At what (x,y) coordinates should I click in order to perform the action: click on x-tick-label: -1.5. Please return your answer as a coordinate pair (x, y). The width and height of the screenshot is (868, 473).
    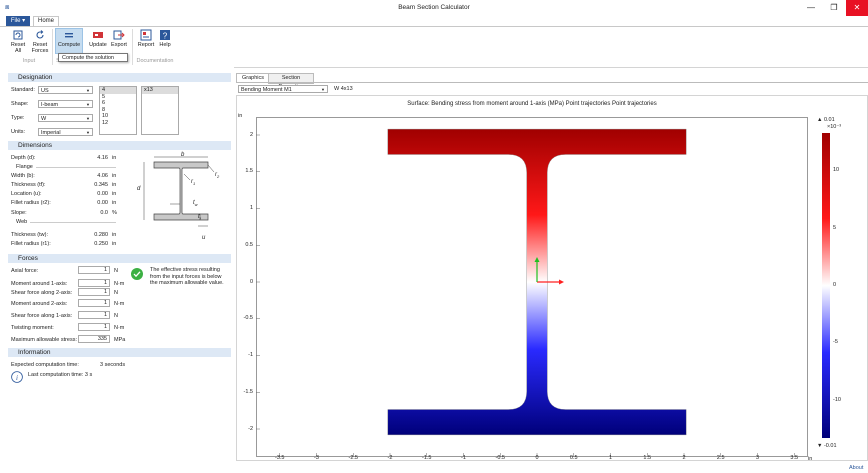
    Looking at the image, I should click on (427, 458).